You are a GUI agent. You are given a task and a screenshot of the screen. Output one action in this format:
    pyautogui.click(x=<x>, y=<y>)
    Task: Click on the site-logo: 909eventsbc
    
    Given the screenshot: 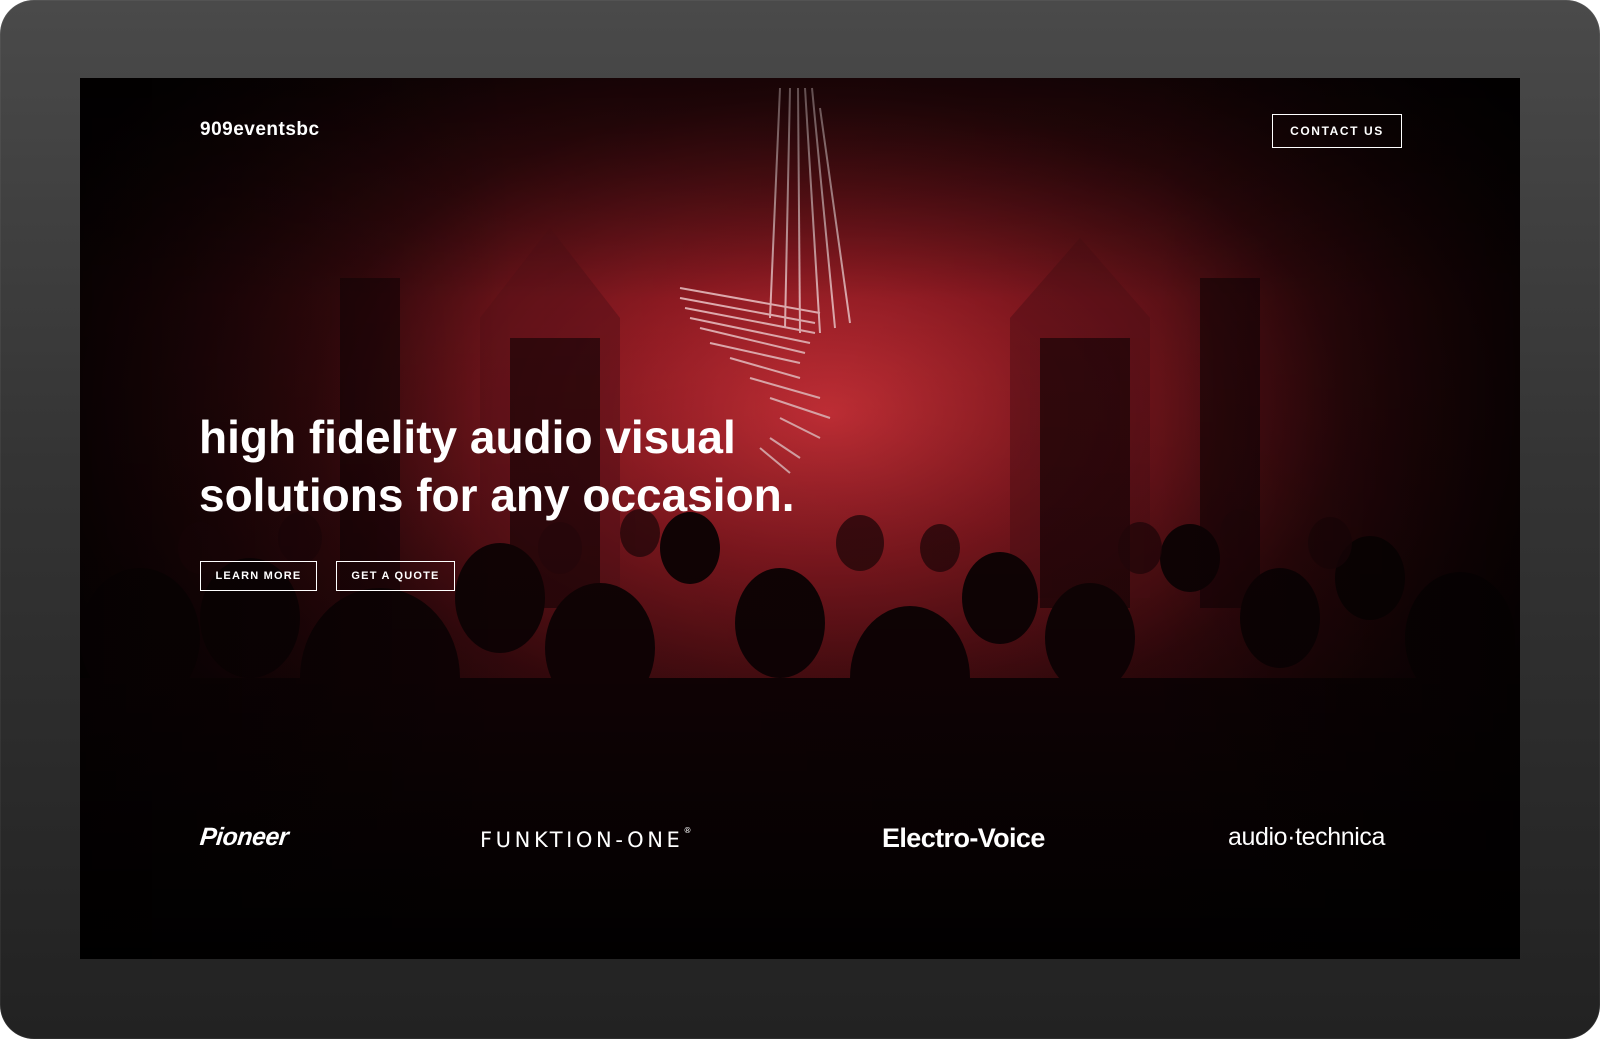 What is the action you would take?
    pyautogui.click(x=260, y=130)
    